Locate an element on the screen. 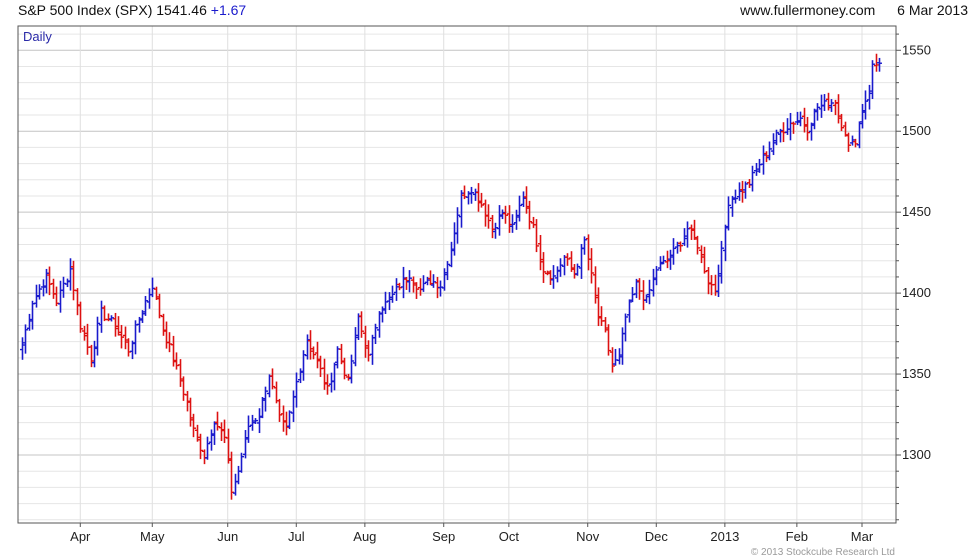 This screenshot has width=980, height=560. y-tick-label: 1400 is located at coordinates (916, 292).